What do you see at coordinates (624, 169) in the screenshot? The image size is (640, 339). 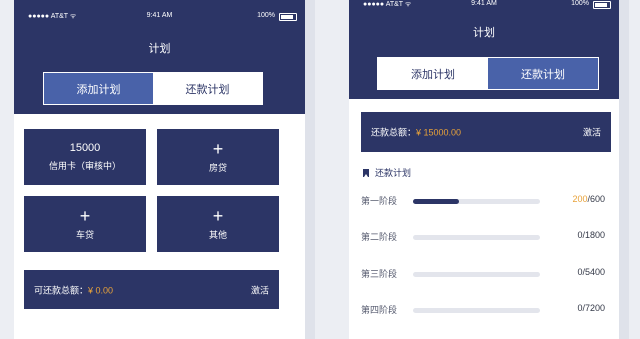 I see `phone-edge-right` at bounding box center [624, 169].